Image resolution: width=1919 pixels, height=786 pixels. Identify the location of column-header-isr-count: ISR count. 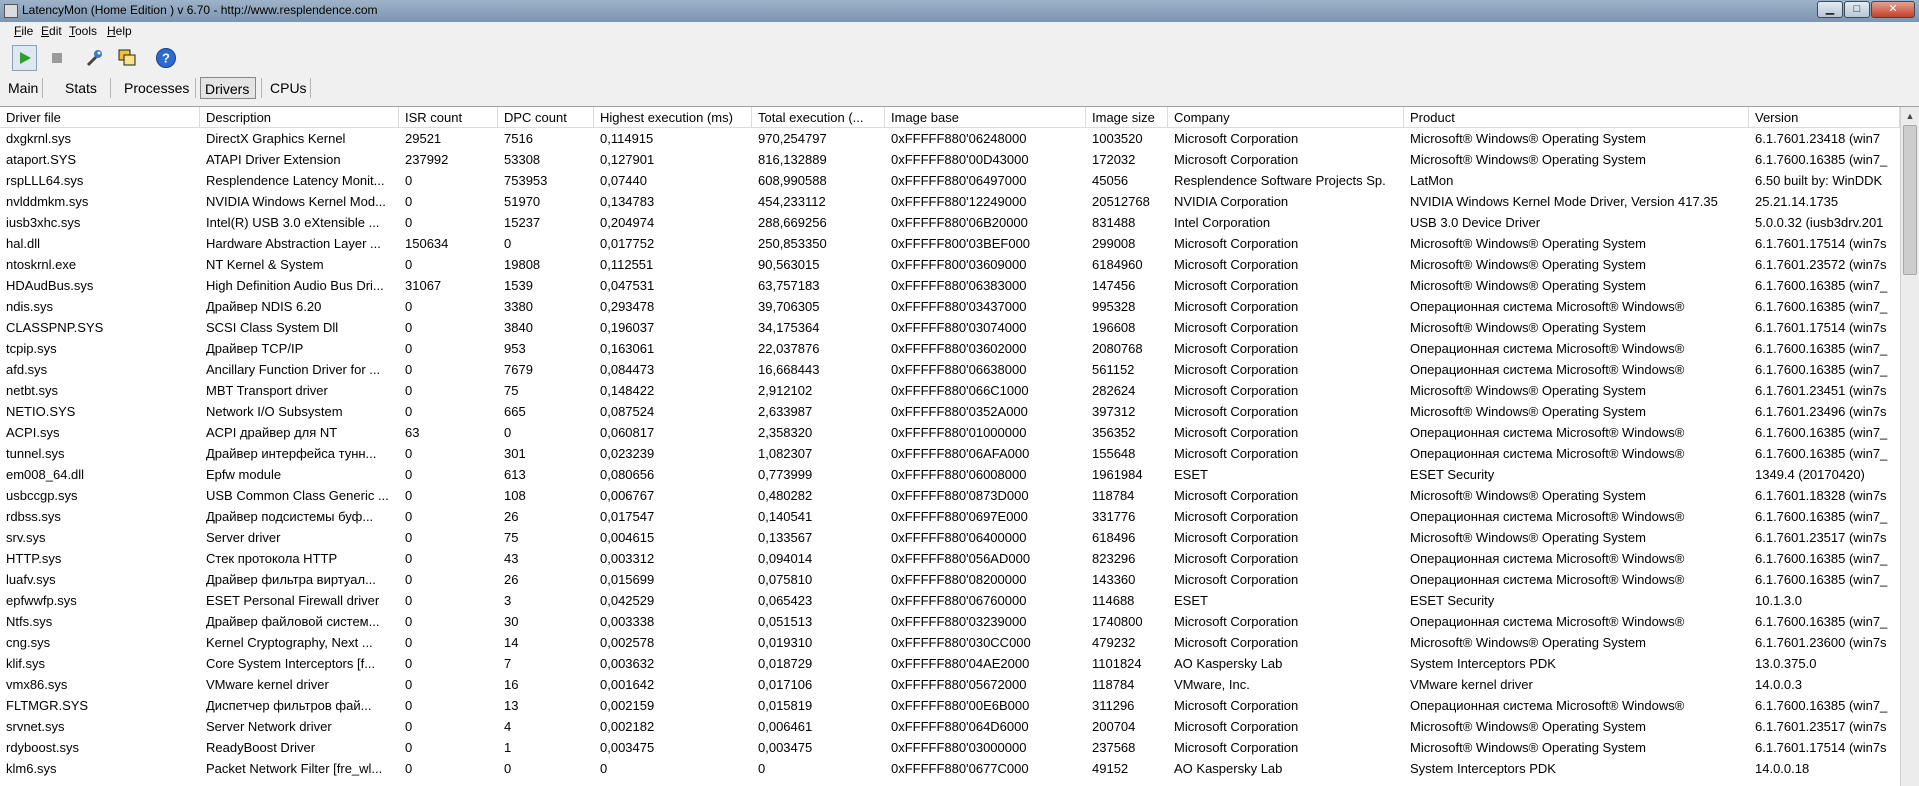
(448, 117).